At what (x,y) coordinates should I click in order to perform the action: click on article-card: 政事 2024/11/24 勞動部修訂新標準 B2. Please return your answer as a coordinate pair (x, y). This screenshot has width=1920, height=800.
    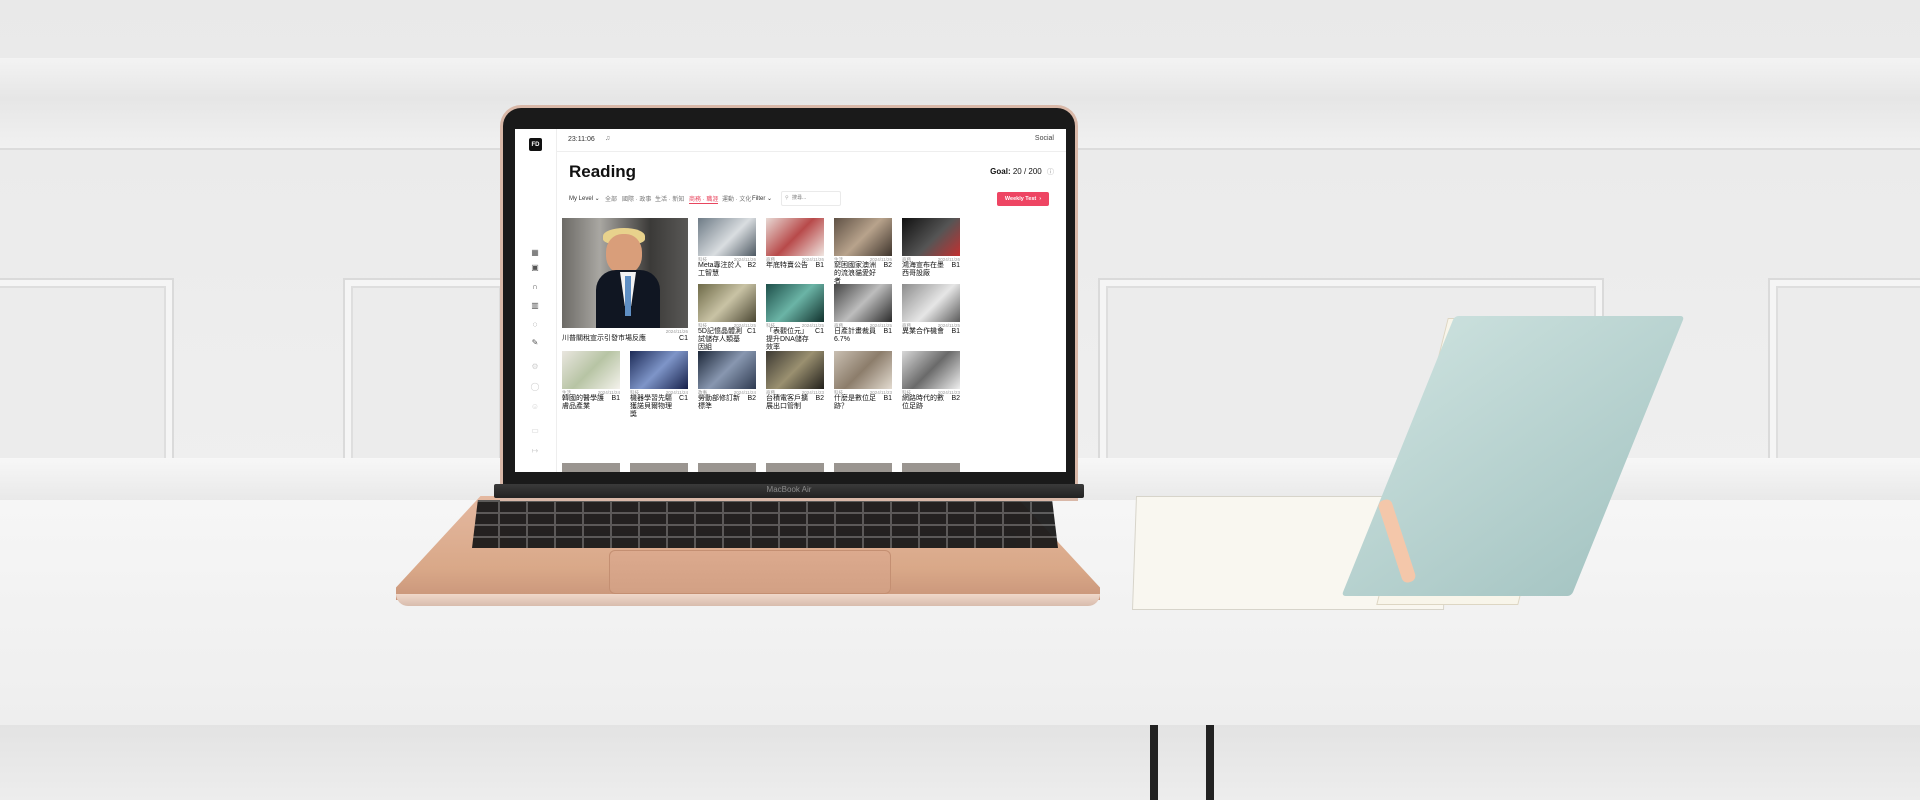
    Looking at the image, I should click on (727, 383).